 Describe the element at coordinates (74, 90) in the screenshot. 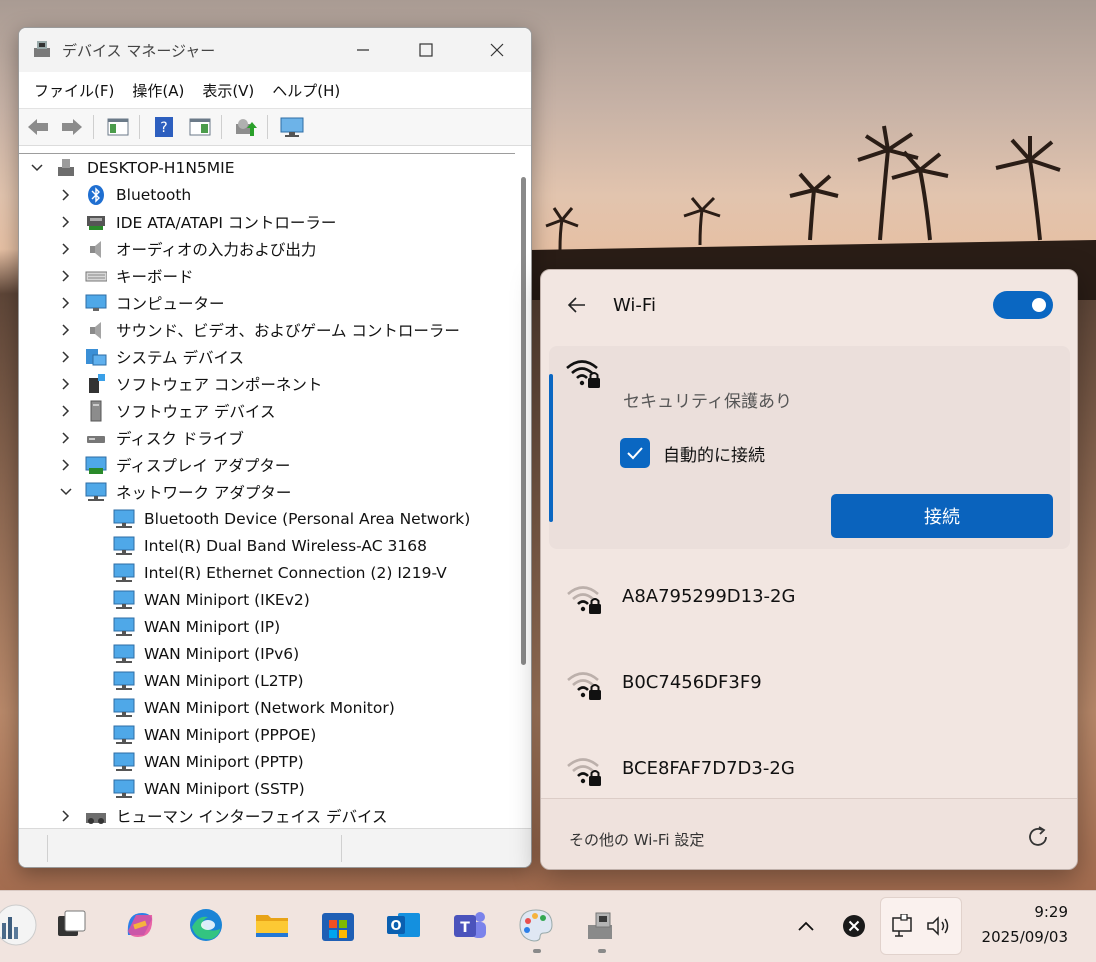

I see `menu-file: ファイル(F)` at that location.